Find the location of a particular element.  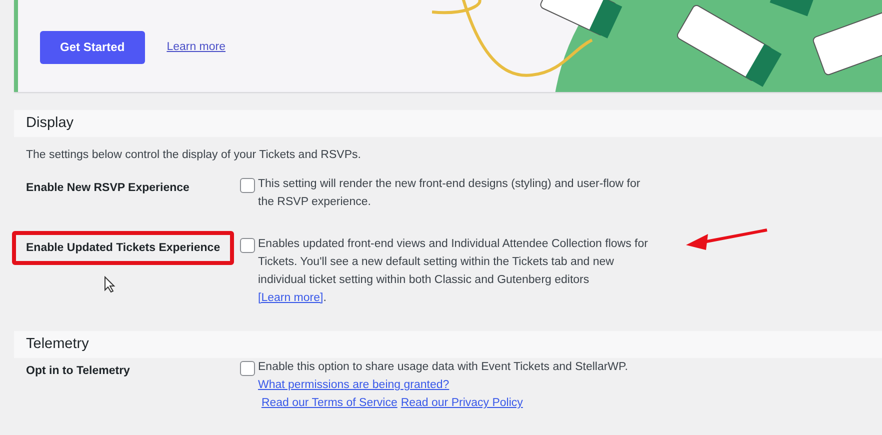

help-link: What permissions are being granted? is located at coordinates (354, 385).